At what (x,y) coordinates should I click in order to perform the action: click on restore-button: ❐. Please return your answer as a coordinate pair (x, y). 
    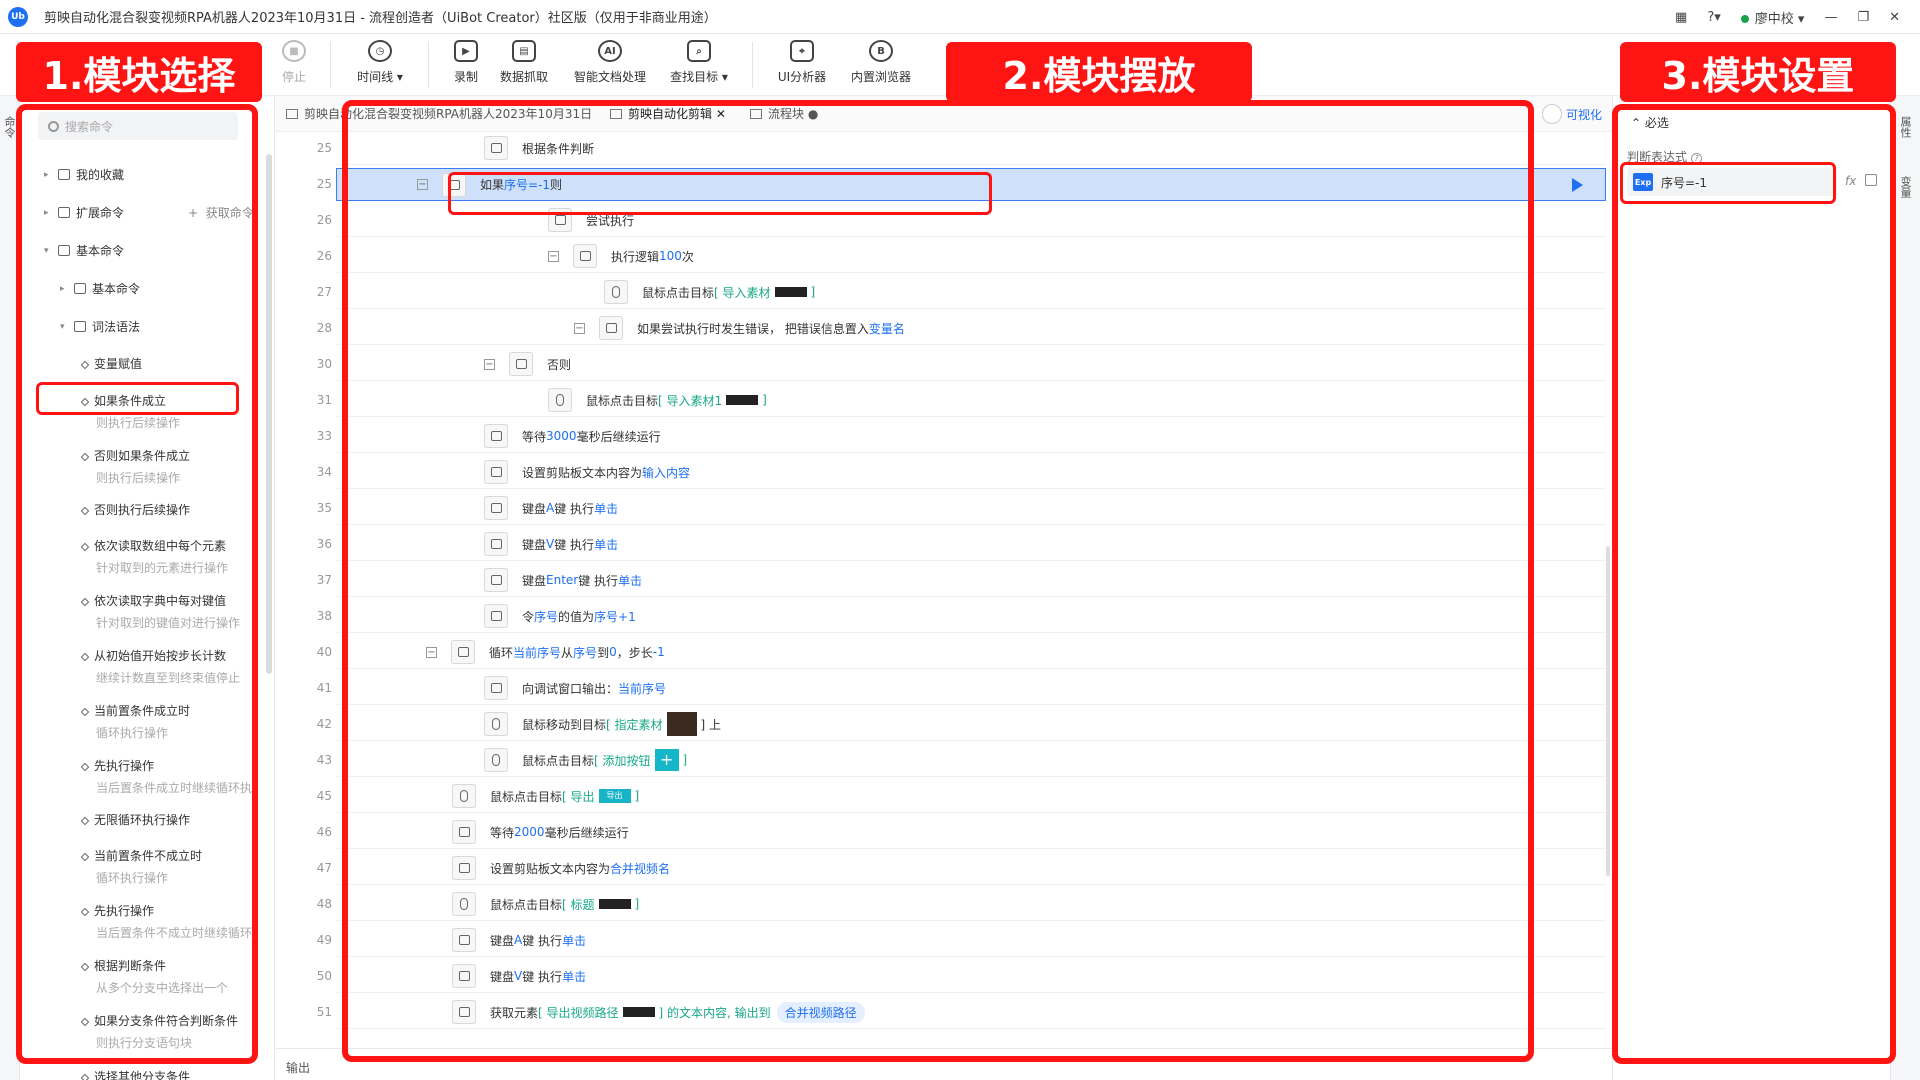
    Looking at the image, I should click on (1863, 17).